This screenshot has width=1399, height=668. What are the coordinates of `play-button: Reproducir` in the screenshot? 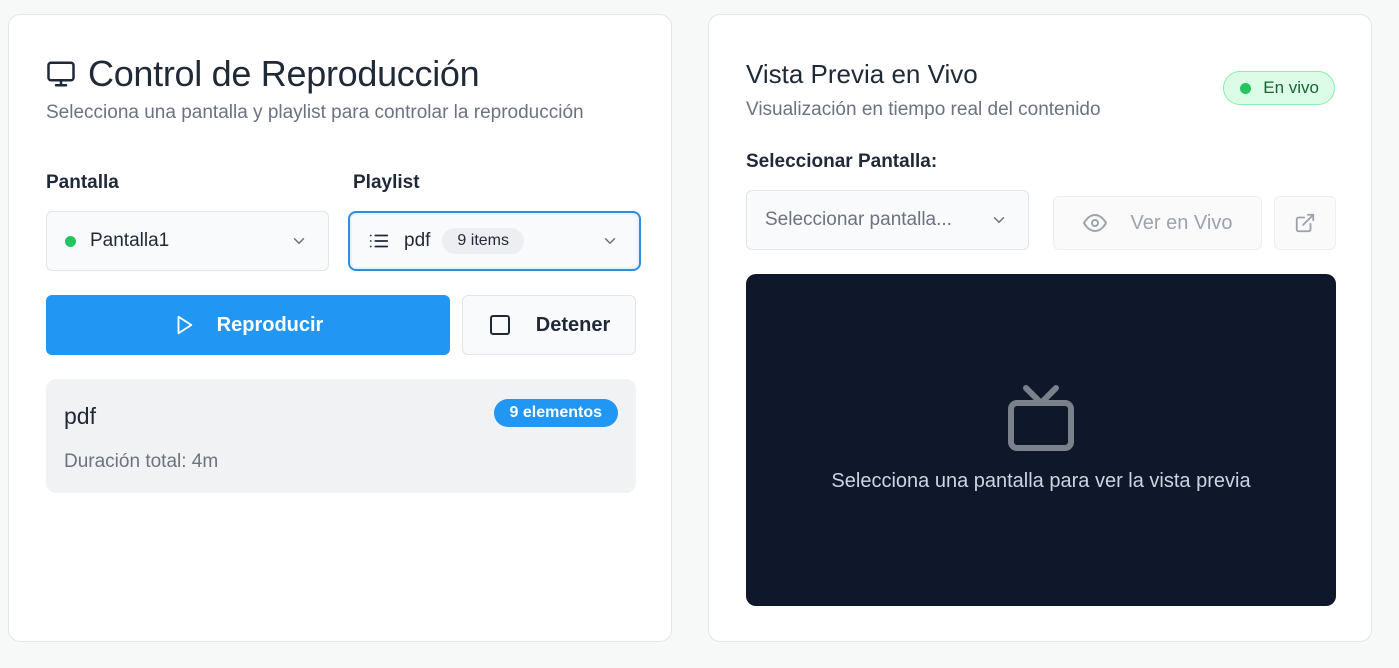 It's located at (248, 325).